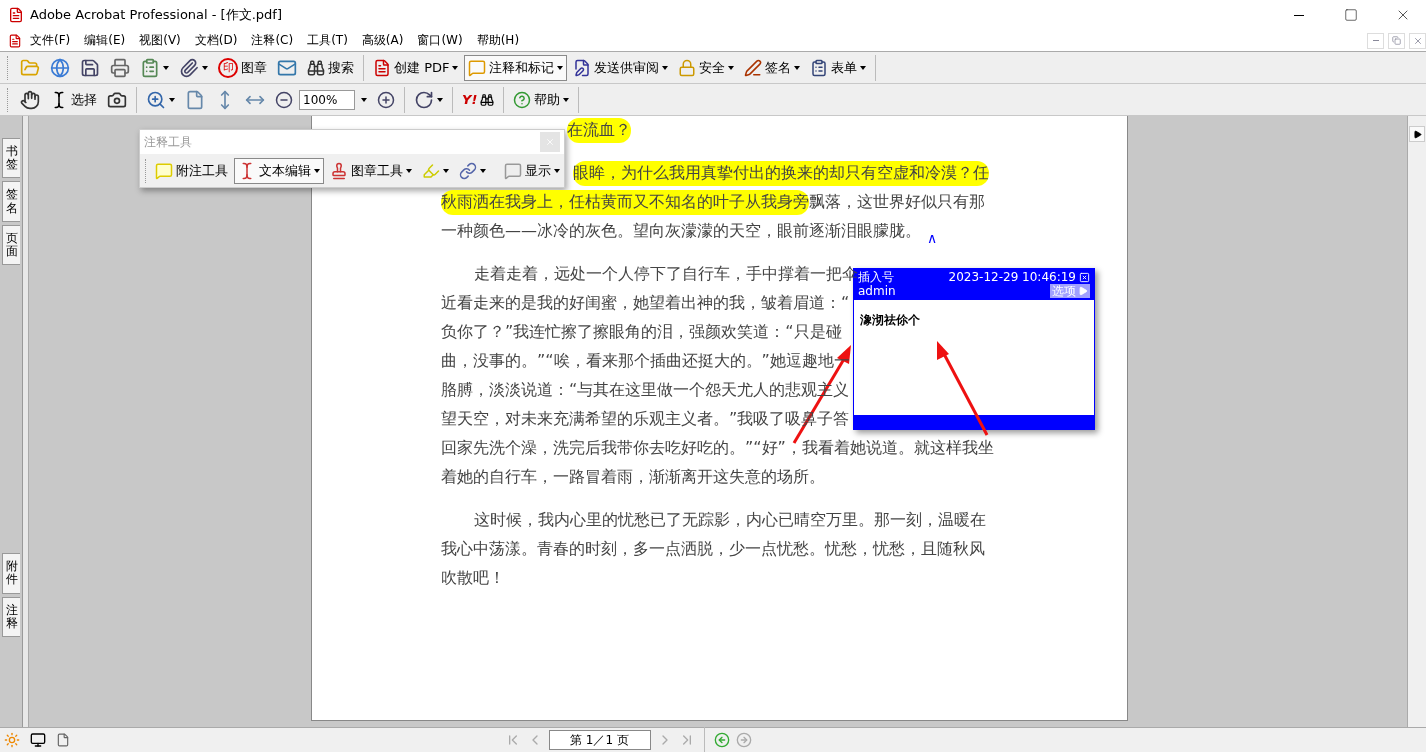  I want to click on toolbar-title: 注释工具, so click(168, 142).